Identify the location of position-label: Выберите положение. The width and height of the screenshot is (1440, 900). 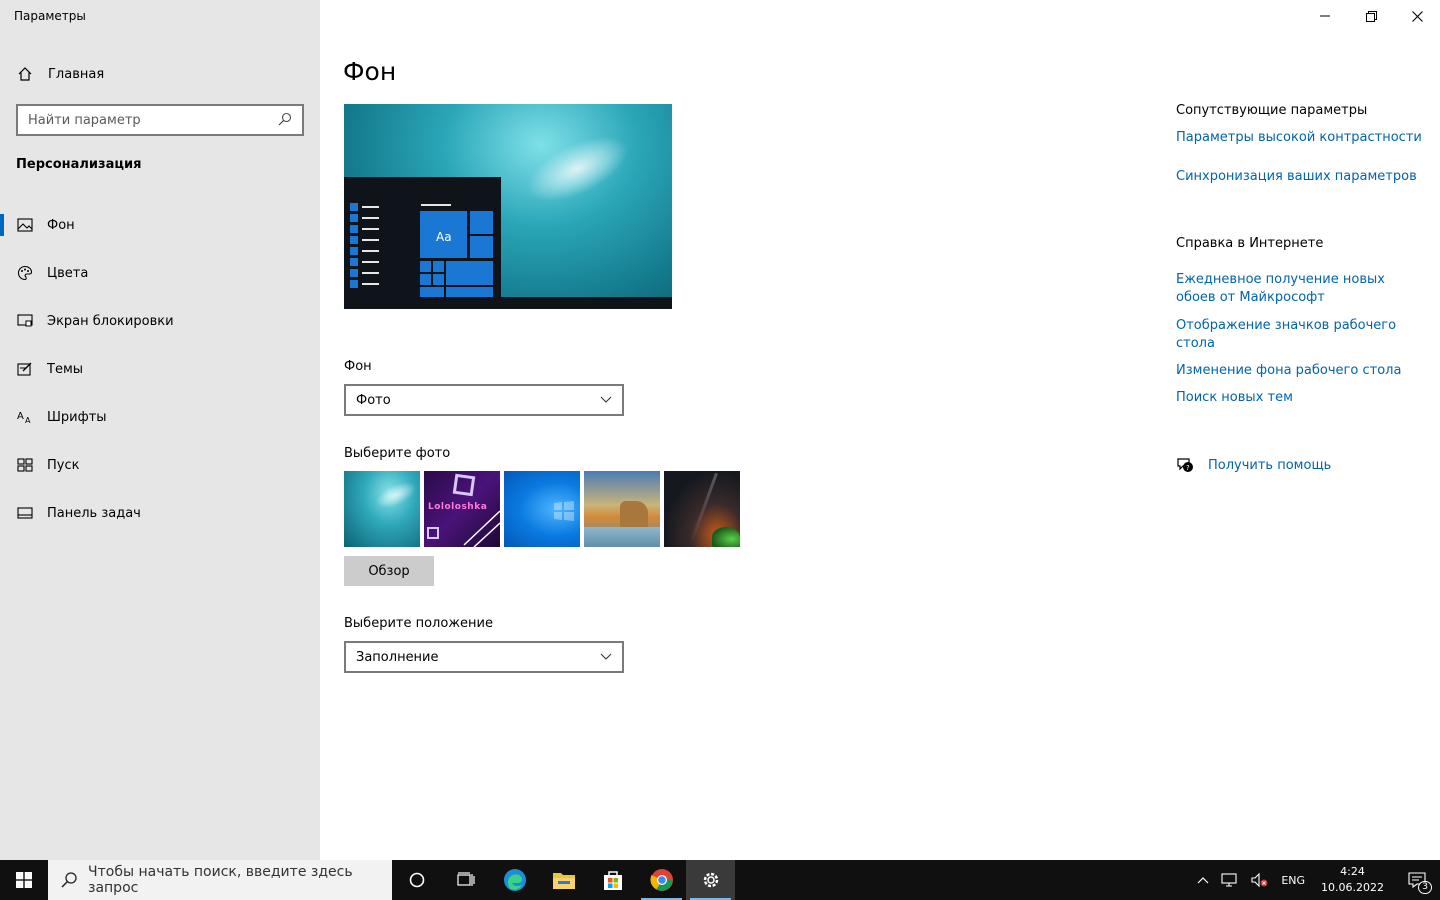
(418, 623).